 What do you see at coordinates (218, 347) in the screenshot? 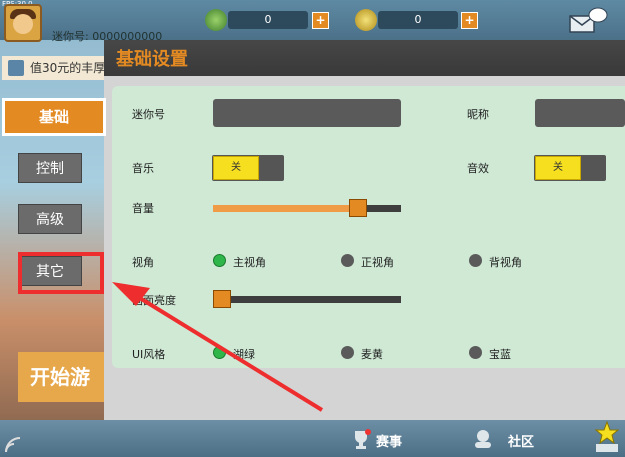
I see `annotation-arrow` at bounding box center [218, 347].